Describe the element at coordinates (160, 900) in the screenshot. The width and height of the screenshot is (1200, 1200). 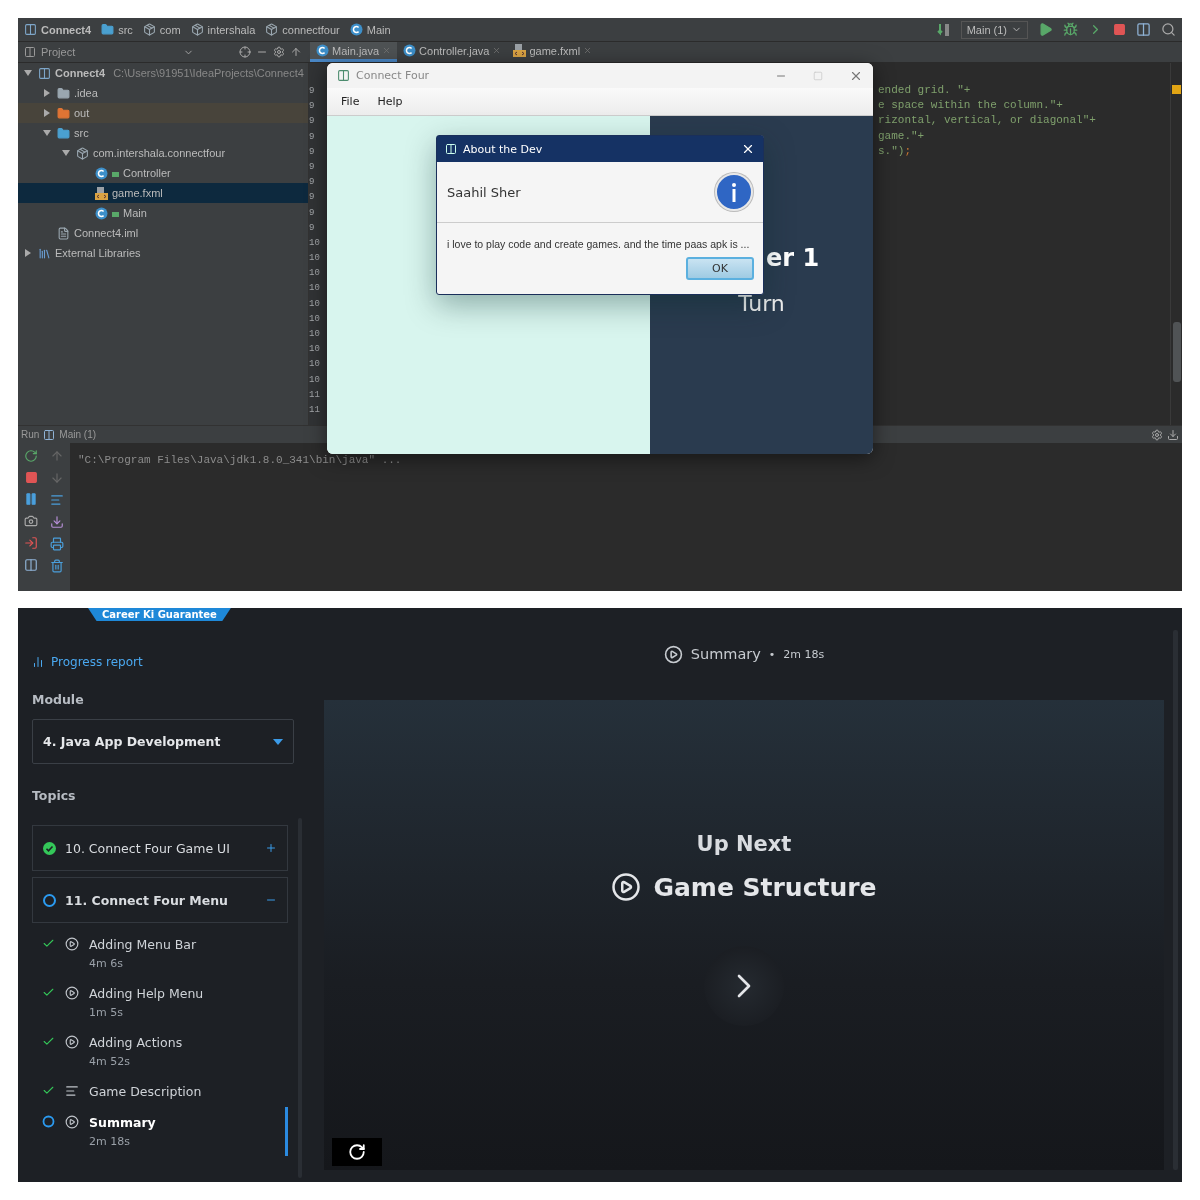
I see `topic-item: 11. Connect Four Menu` at that location.